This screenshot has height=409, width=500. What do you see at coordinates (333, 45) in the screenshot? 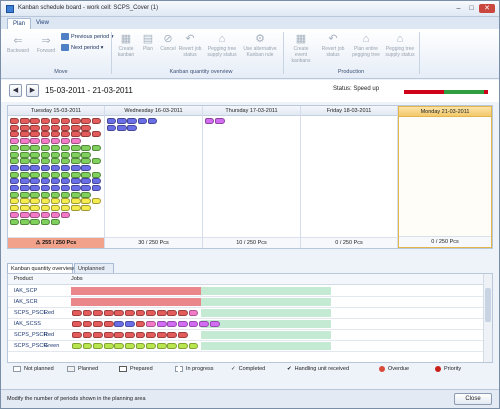
I see `production-revert-job-status-button: ↶ Revert job status` at bounding box center [333, 45].